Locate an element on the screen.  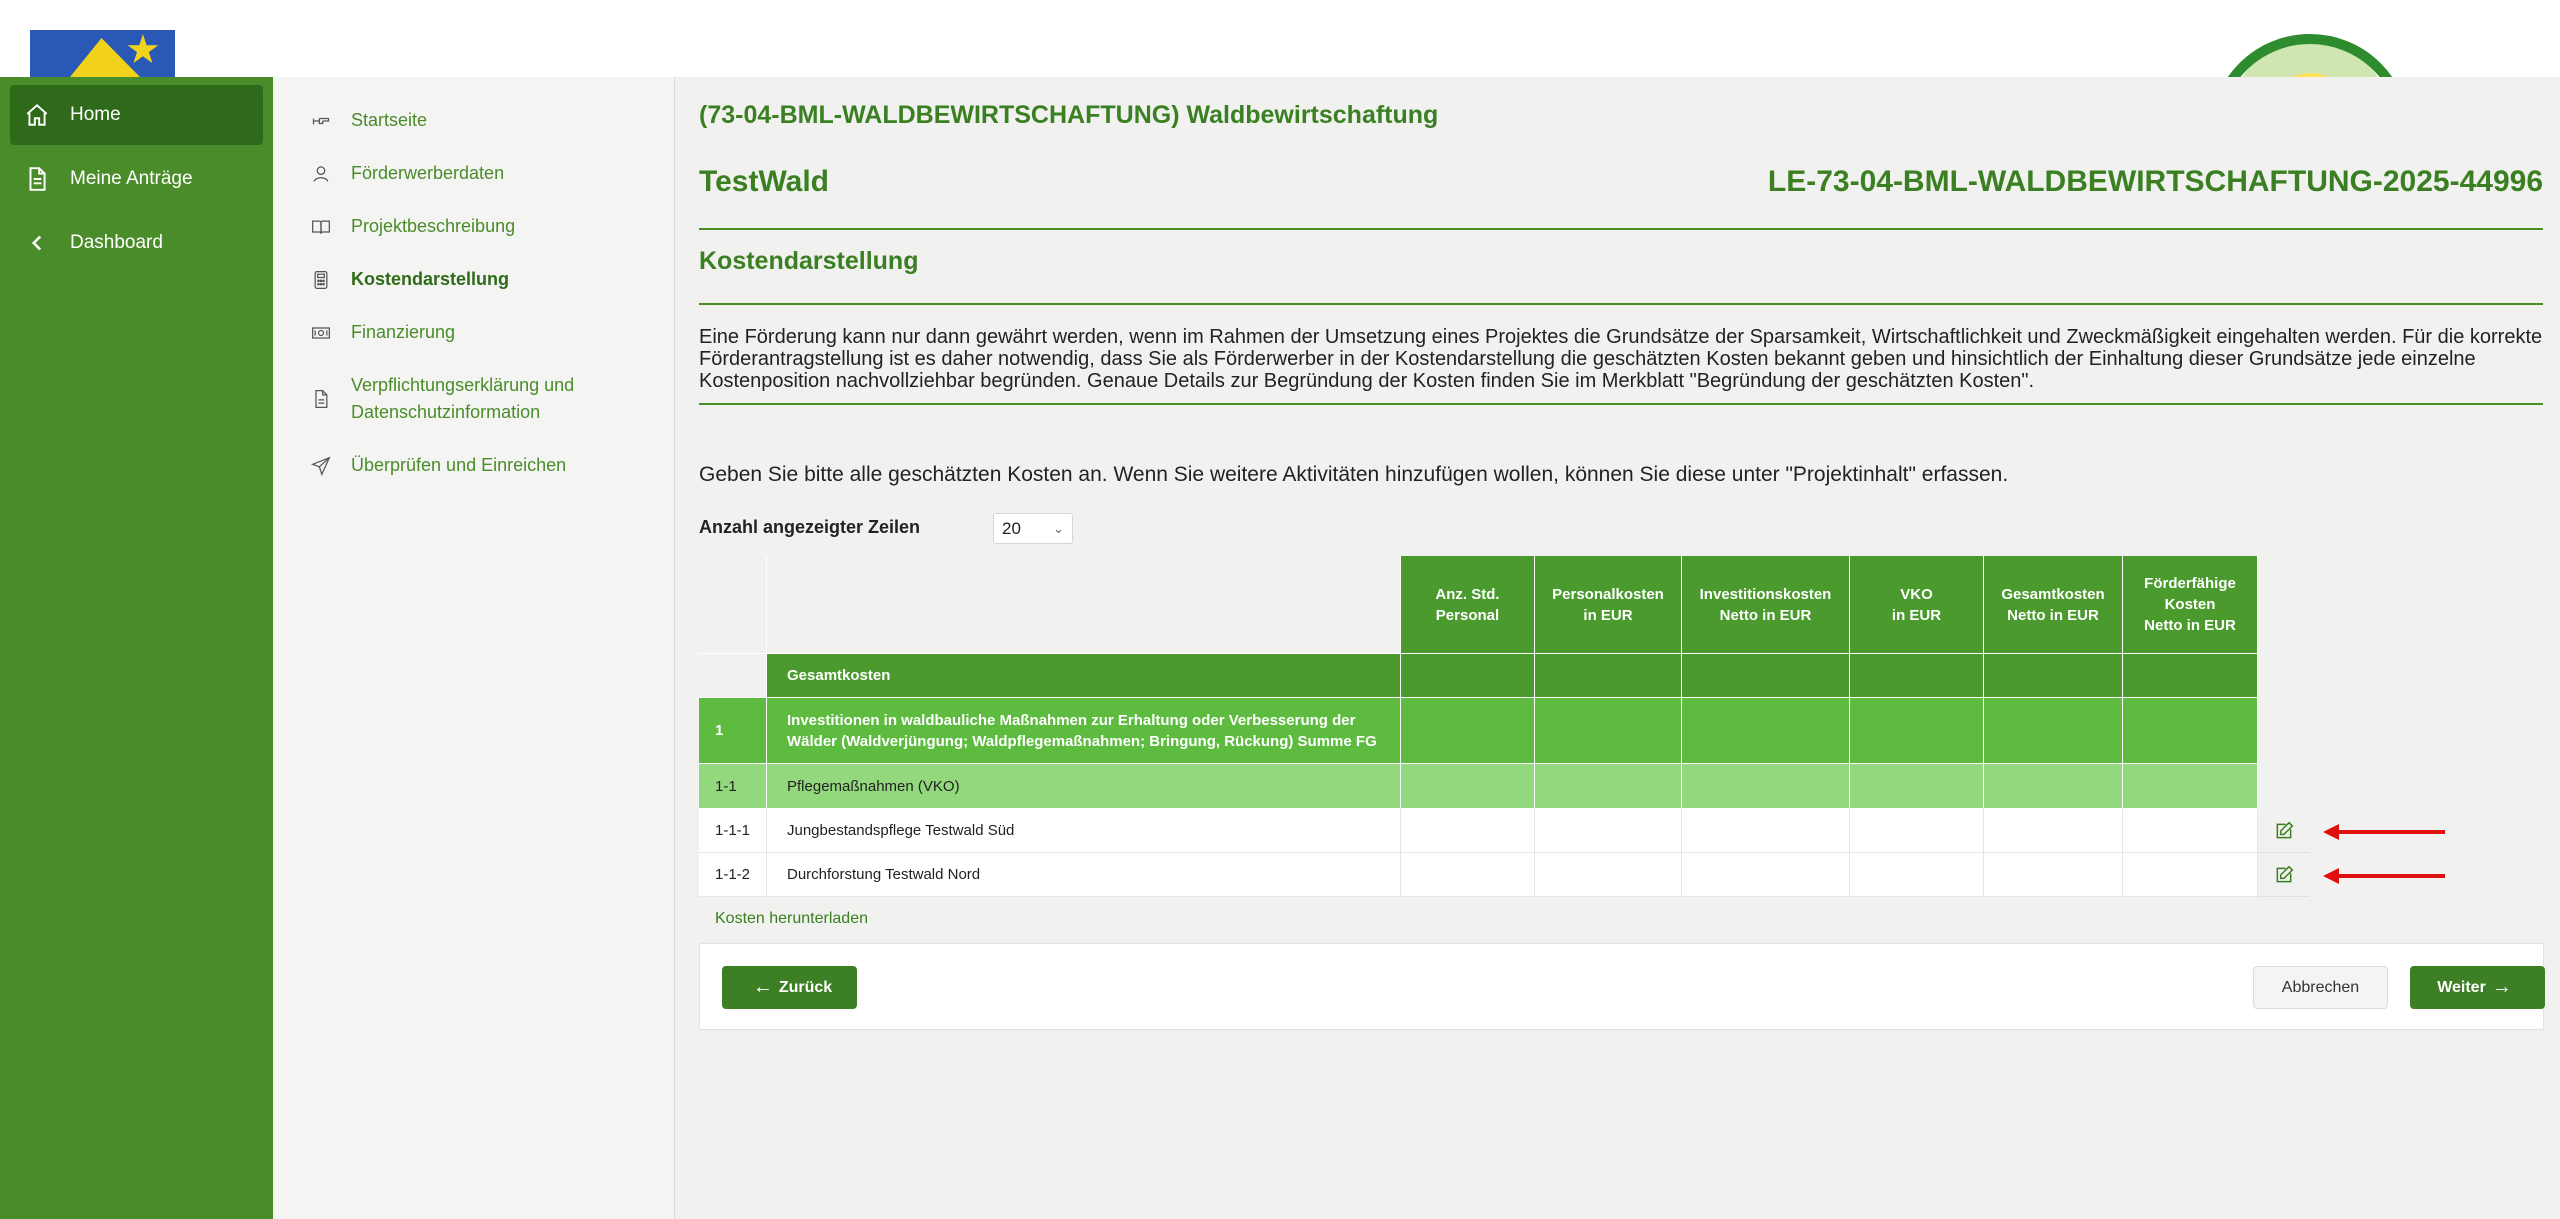
arrow-left-icon: ← is located at coordinates (762, 987).